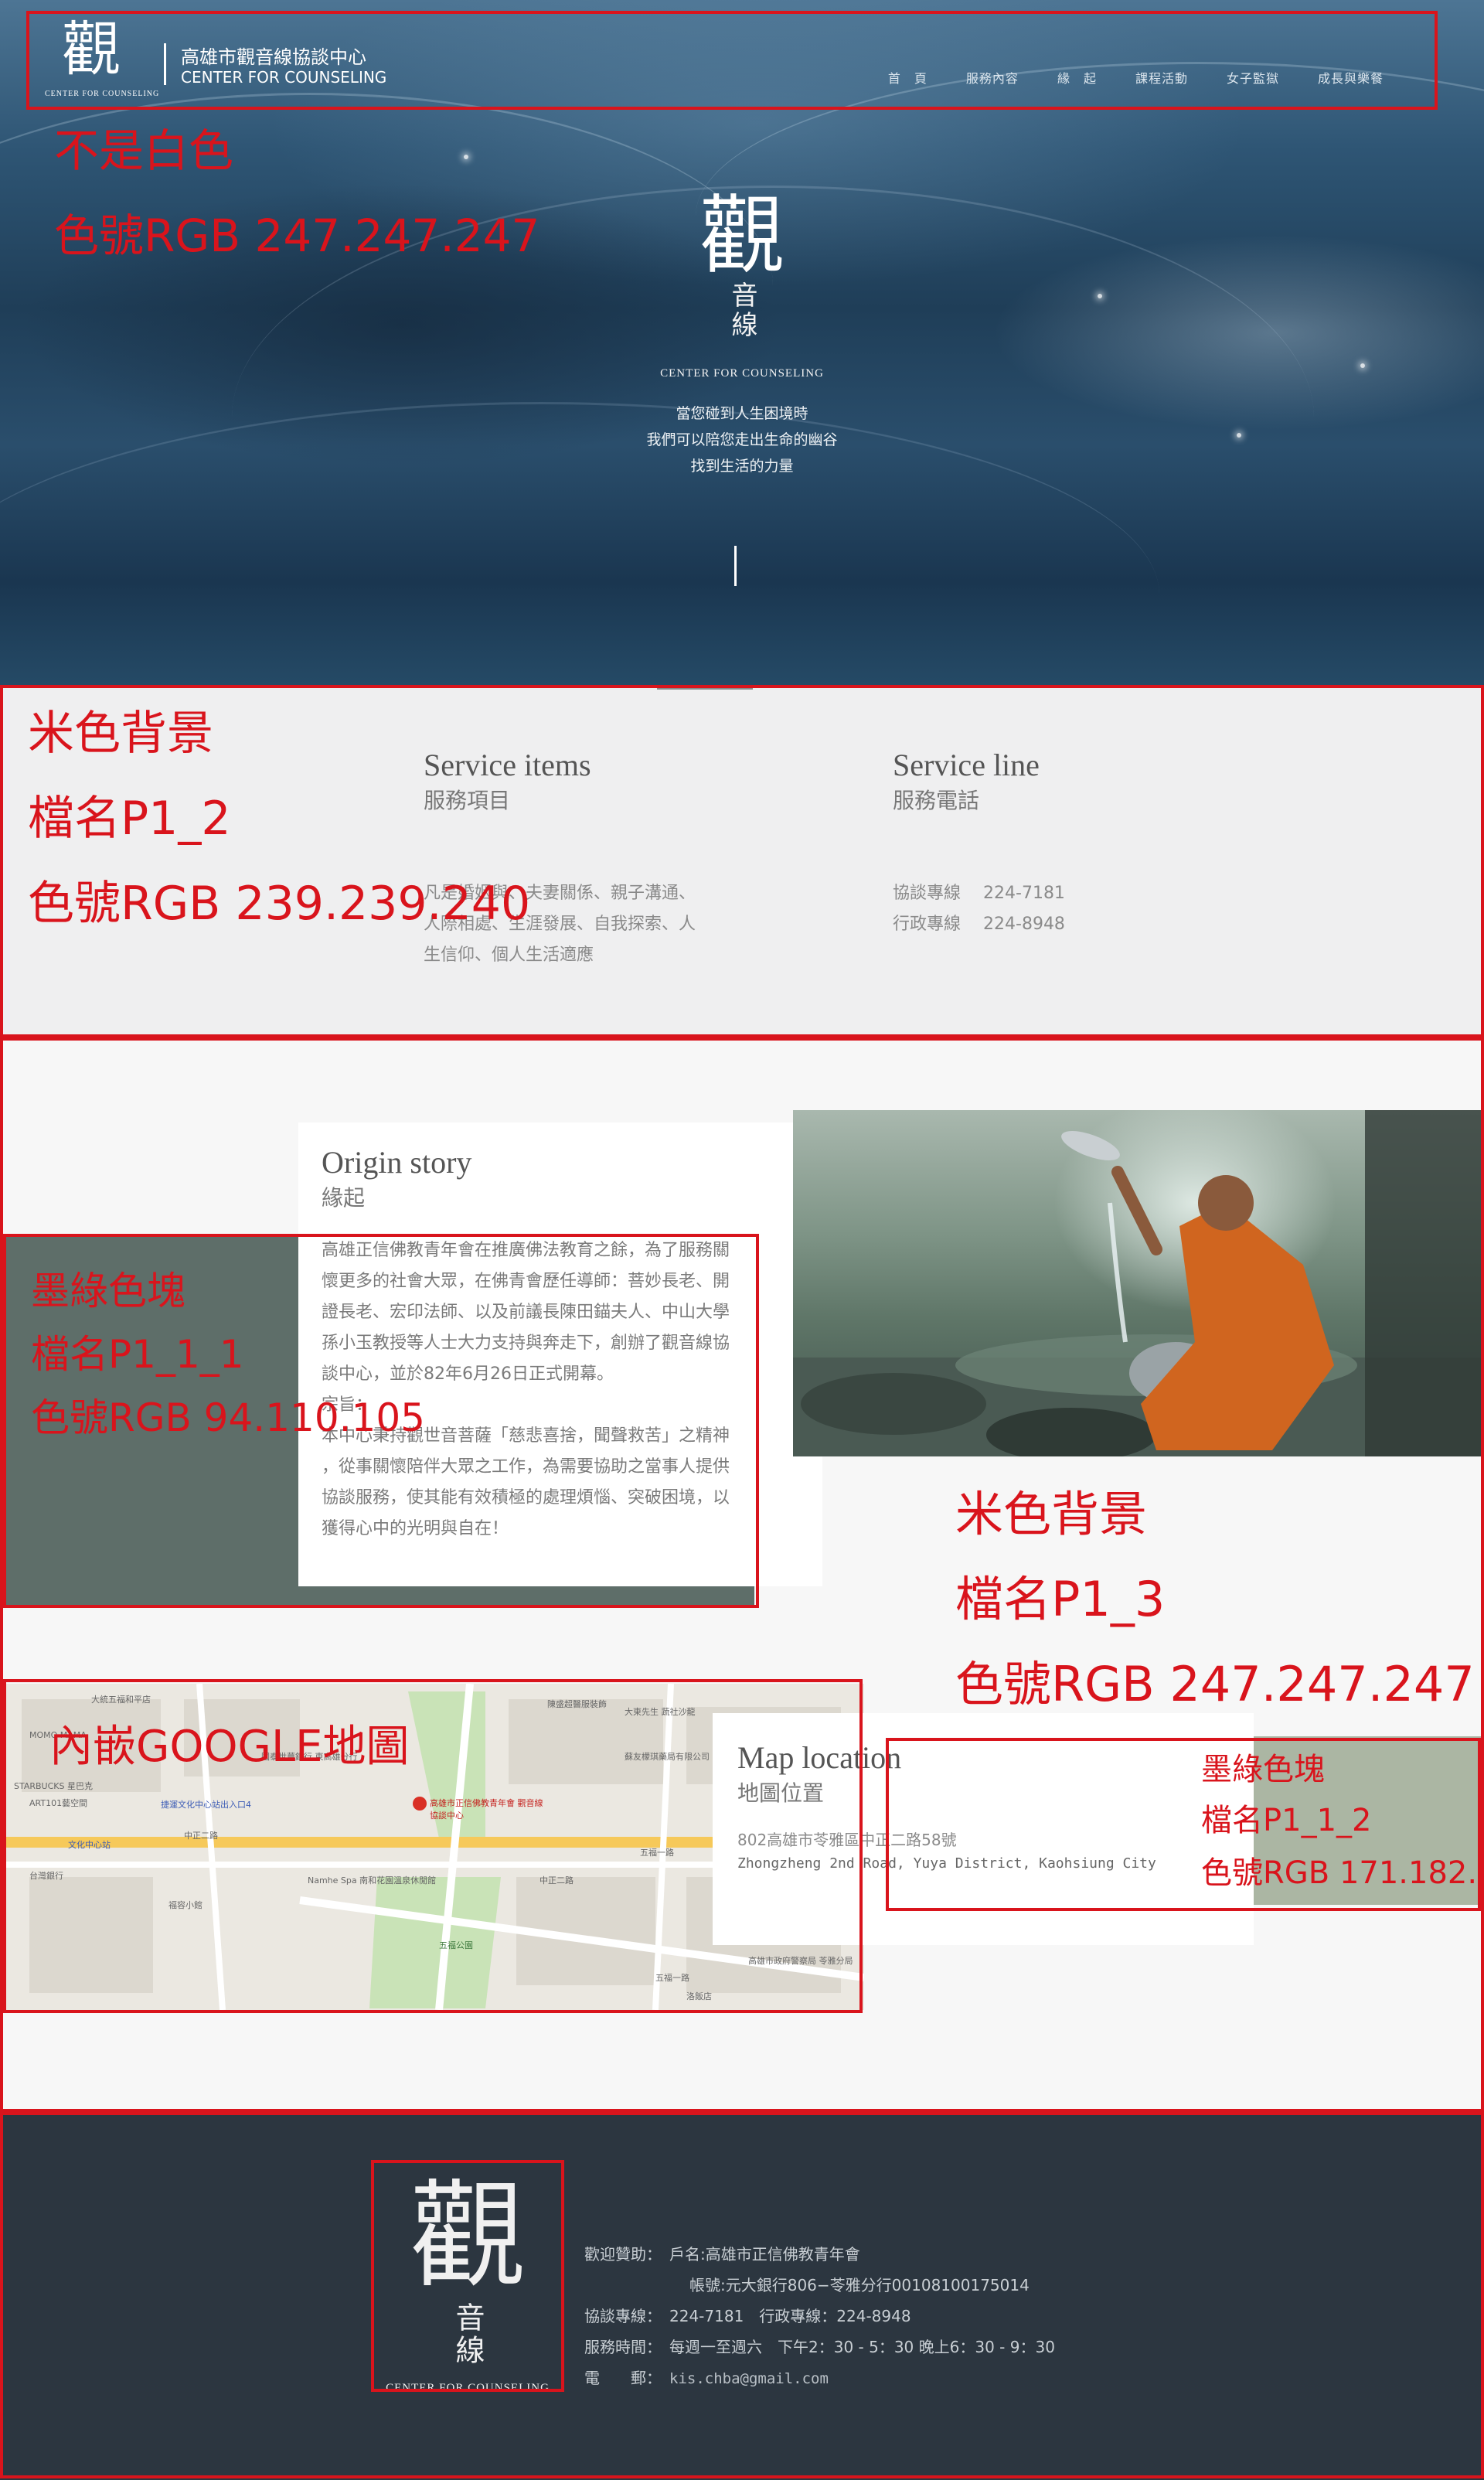  Describe the element at coordinates (1138, 1283) in the screenshot. I see `monk-illustration` at that location.